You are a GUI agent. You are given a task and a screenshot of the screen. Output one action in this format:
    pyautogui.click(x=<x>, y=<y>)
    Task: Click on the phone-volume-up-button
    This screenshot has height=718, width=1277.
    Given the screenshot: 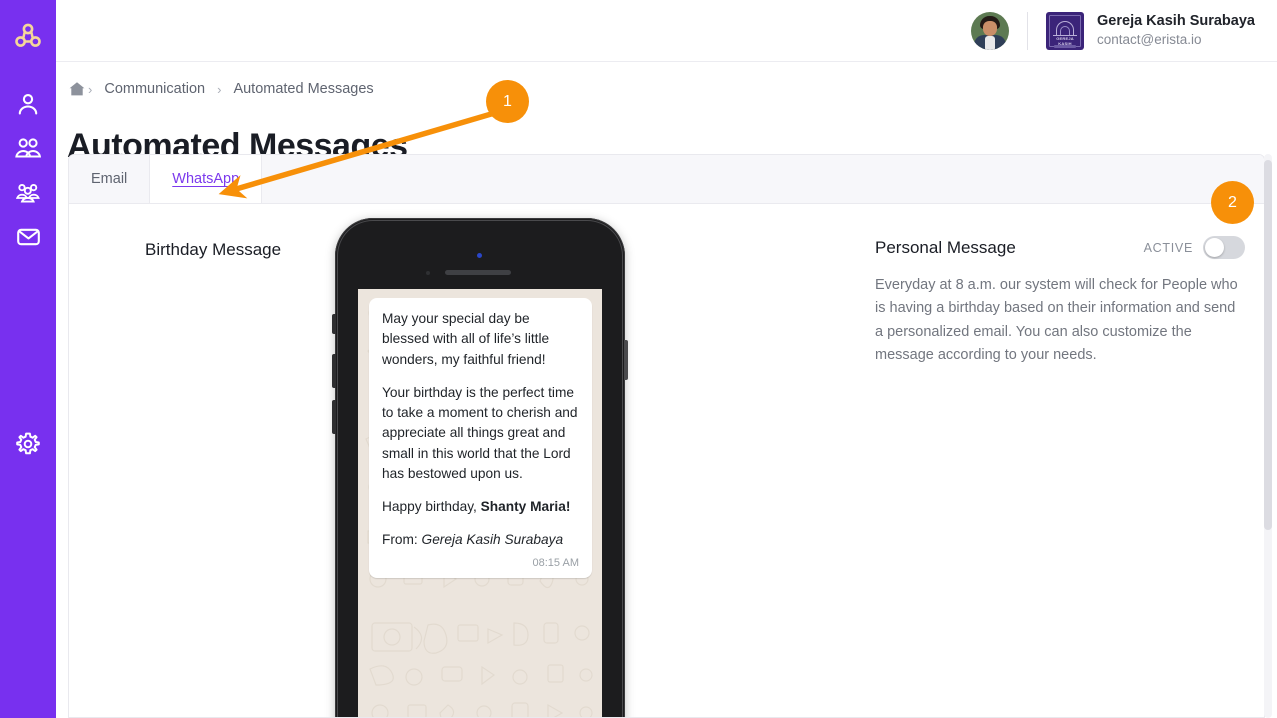 What is the action you would take?
    pyautogui.click(x=334, y=371)
    